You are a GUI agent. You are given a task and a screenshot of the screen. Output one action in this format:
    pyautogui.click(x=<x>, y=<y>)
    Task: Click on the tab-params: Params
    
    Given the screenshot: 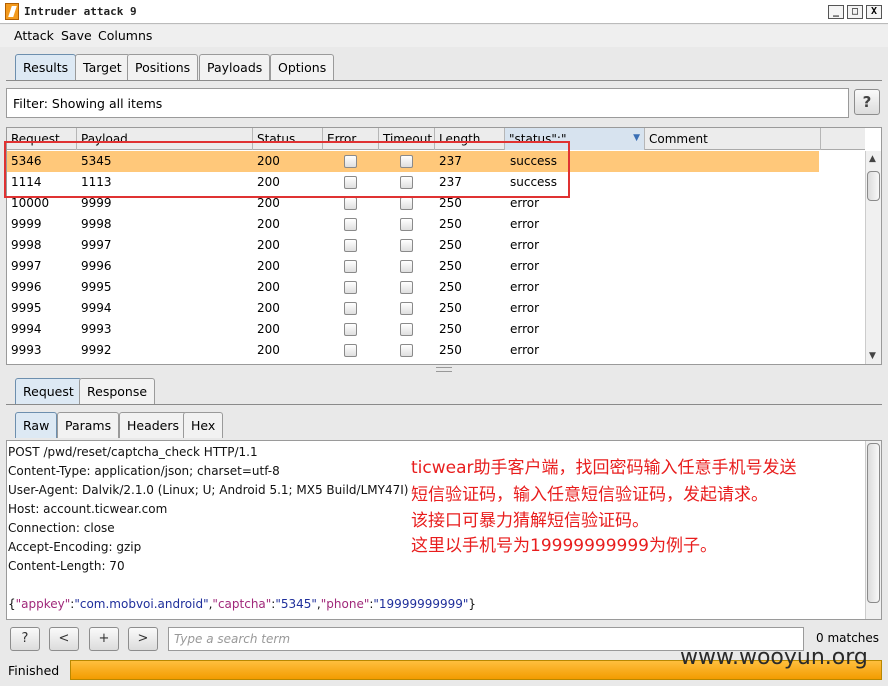 What is the action you would take?
    pyautogui.click(x=88, y=425)
    